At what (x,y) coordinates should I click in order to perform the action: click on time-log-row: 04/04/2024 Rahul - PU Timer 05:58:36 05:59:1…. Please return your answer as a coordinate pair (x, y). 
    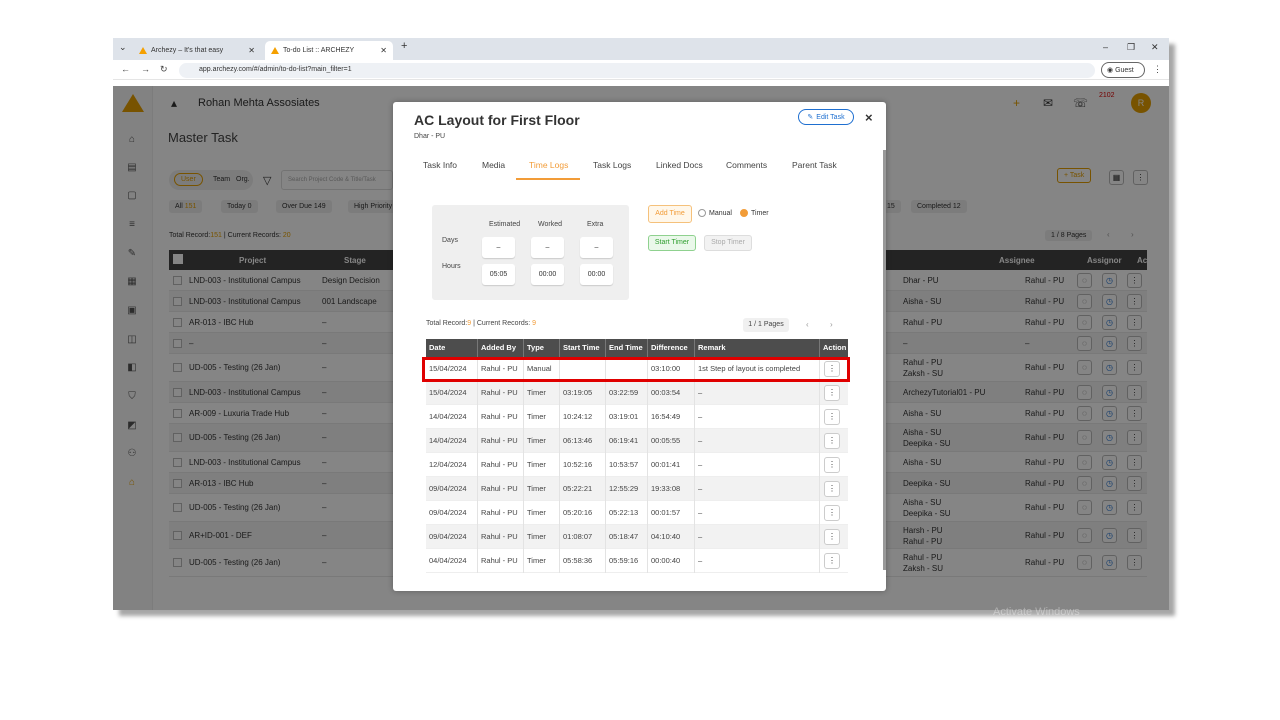
    Looking at the image, I should click on (637, 561).